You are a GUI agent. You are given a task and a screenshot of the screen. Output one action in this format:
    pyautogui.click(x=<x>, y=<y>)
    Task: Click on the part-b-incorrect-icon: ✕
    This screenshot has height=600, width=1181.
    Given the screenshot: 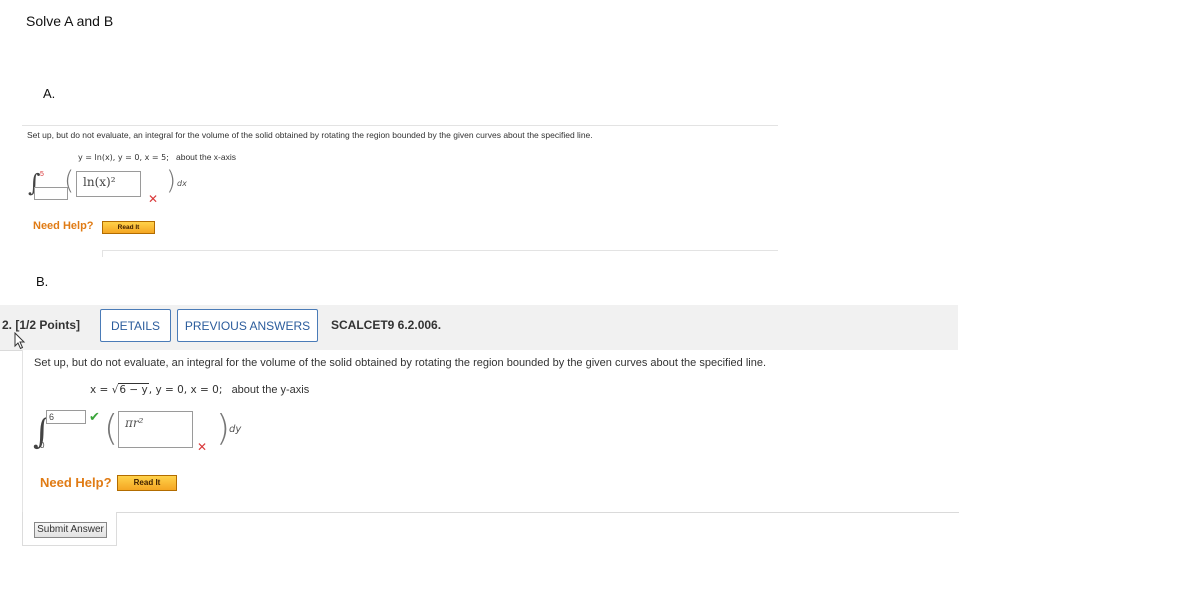 What is the action you would take?
    pyautogui.click(x=202, y=447)
    